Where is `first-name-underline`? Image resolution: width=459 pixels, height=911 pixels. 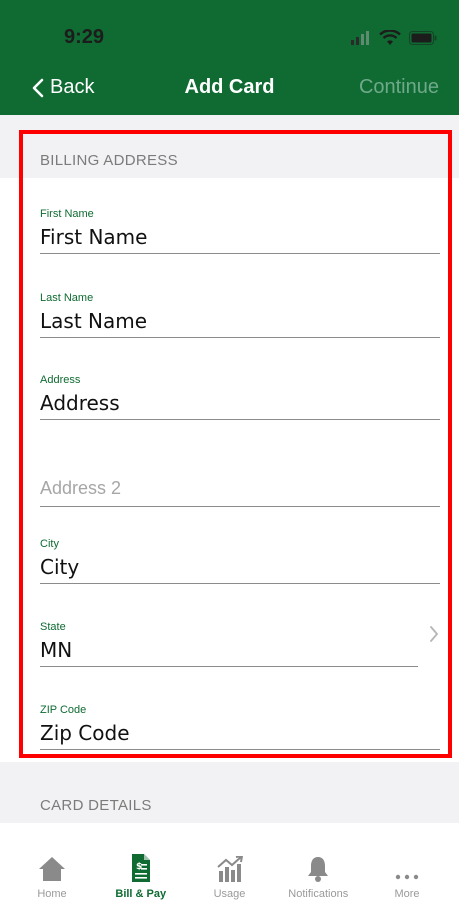
first-name-underline is located at coordinates (240, 253).